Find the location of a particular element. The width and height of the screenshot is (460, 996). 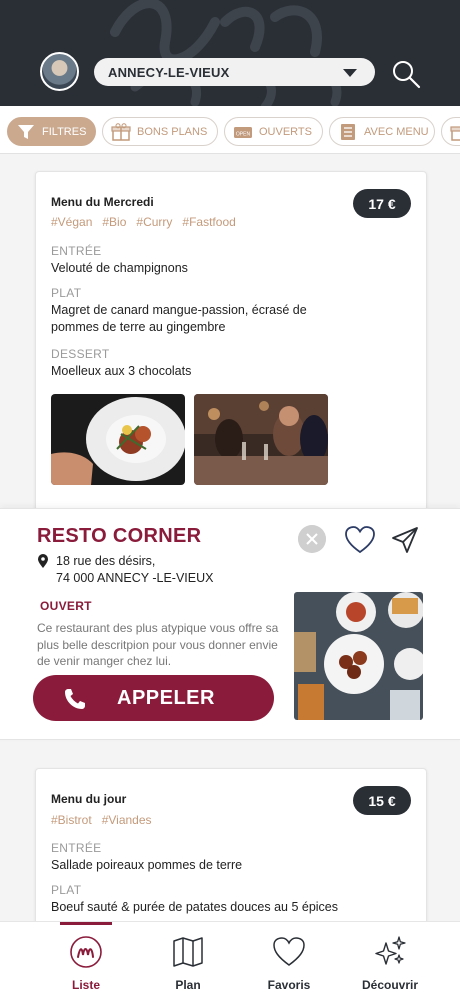

call-button: APPELER is located at coordinates (153, 698).